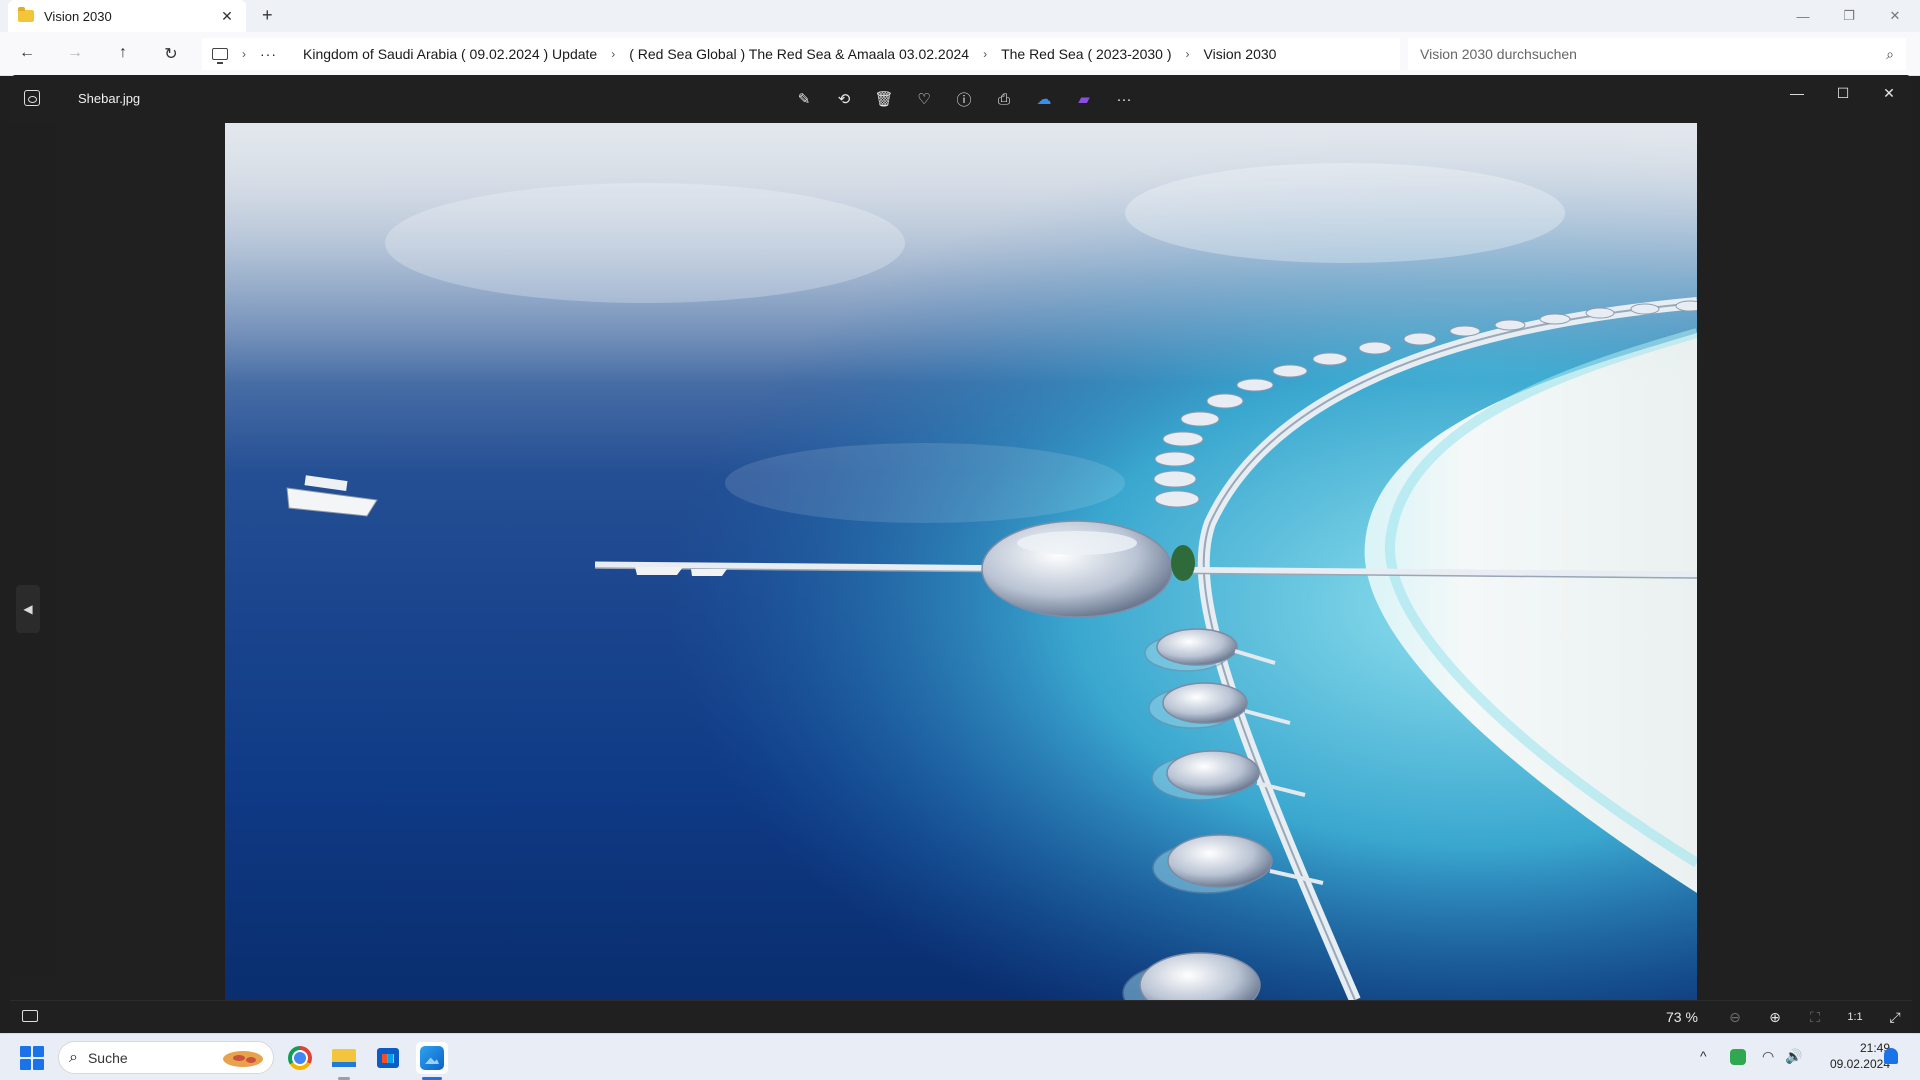 The image size is (1920, 1080). I want to click on fullscreen-icon: ⤢, so click(1895, 1017).